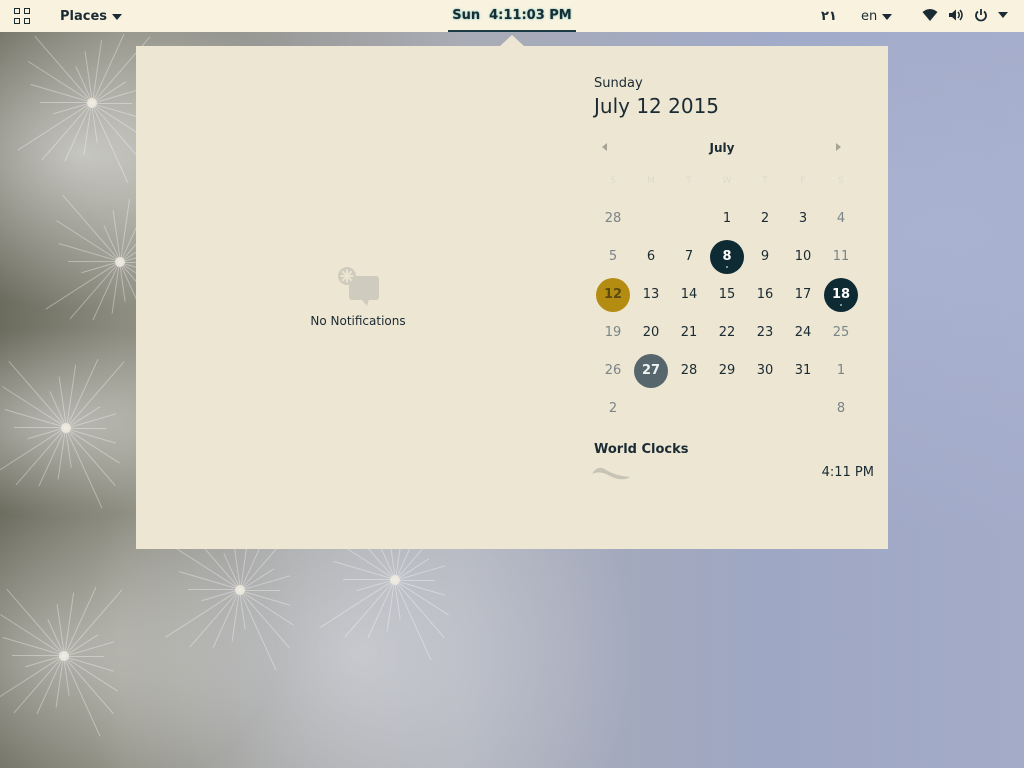  What do you see at coordinates (613, 371) in the screenshot?
I see `calendar-day: 26` at bounding box center [613, 371].